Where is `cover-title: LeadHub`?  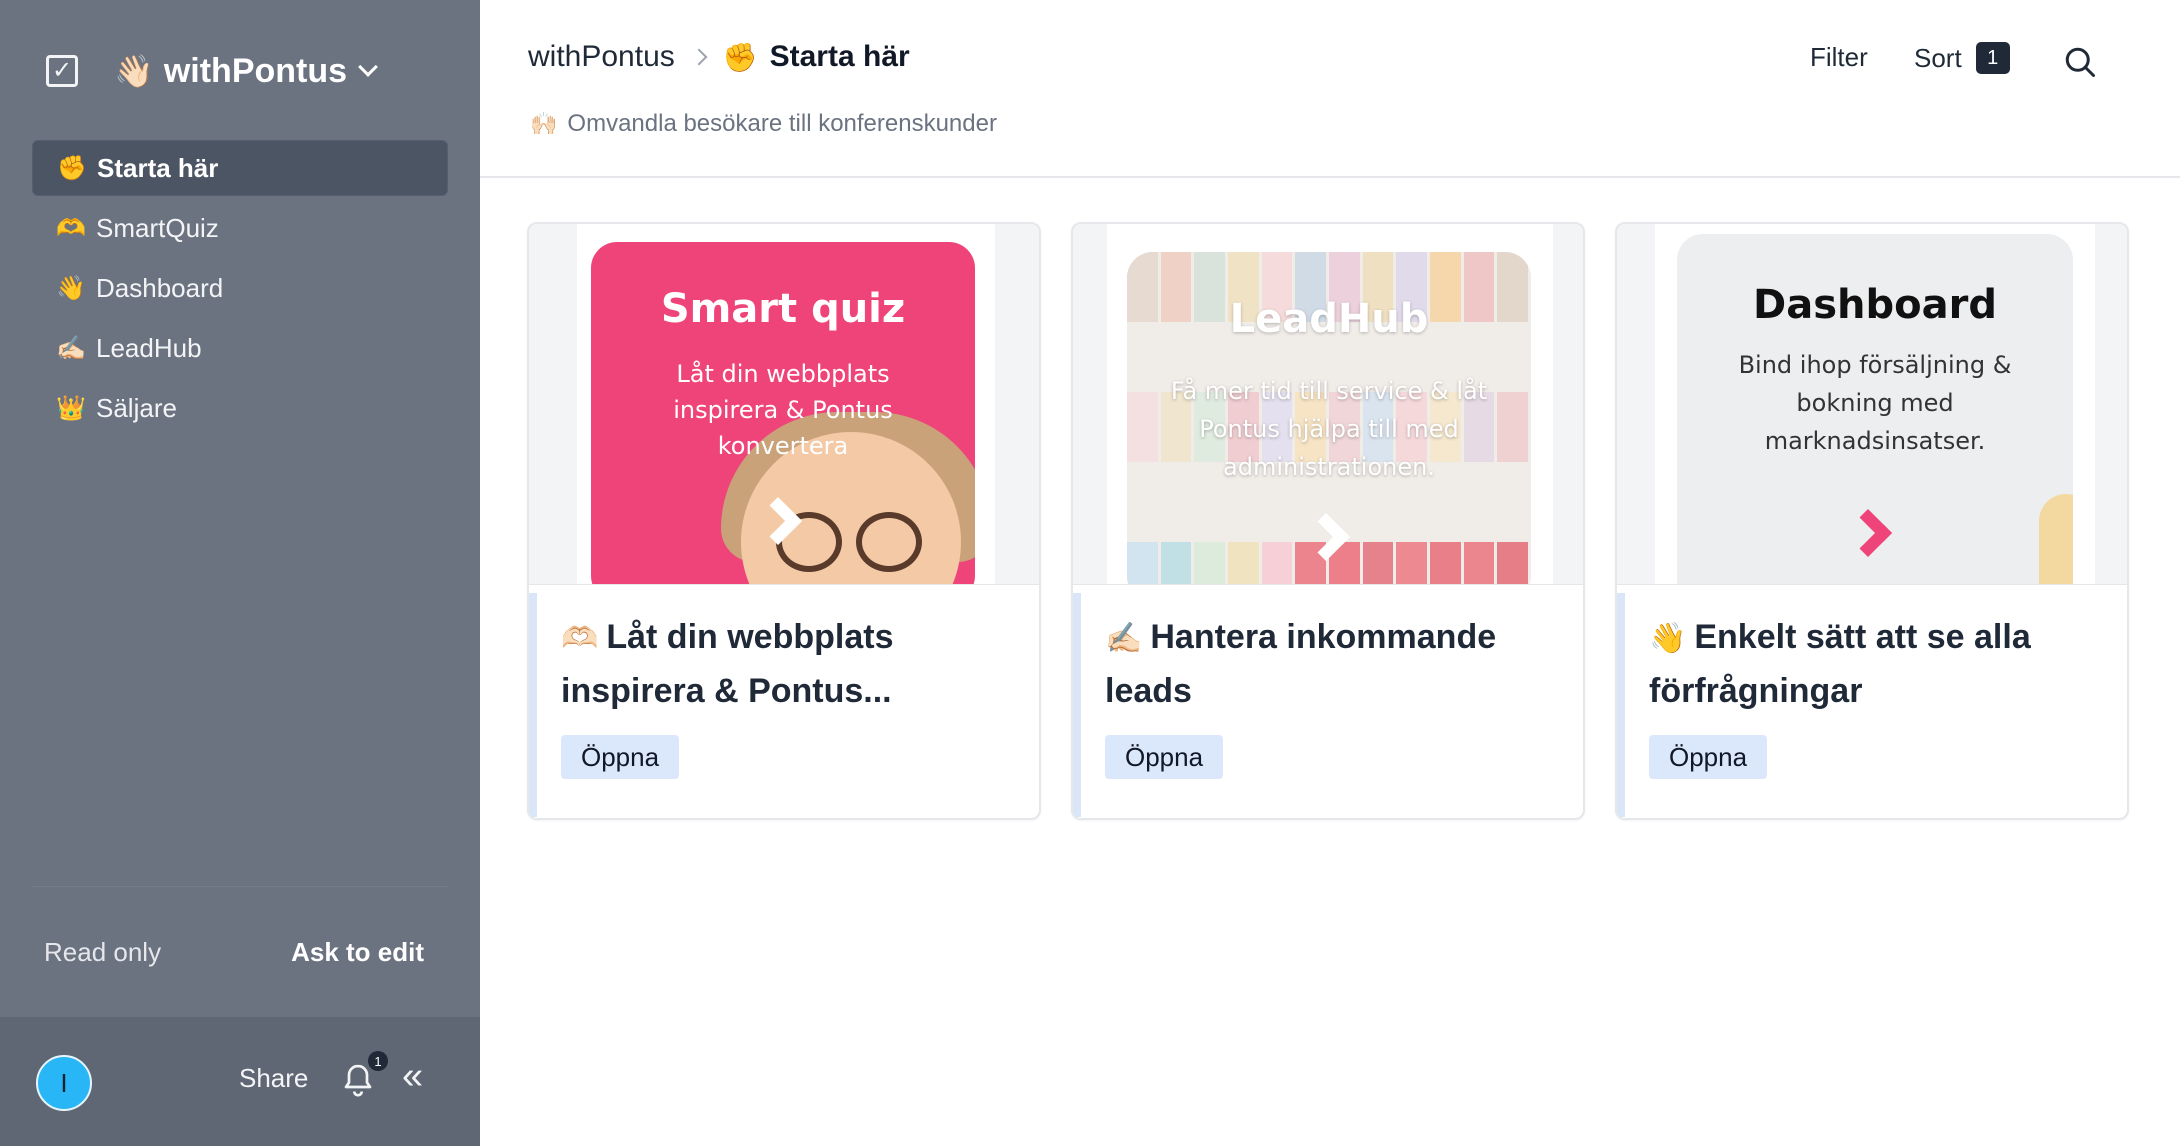
cover-title: LeadHub is located at coordinates (1329, 319).